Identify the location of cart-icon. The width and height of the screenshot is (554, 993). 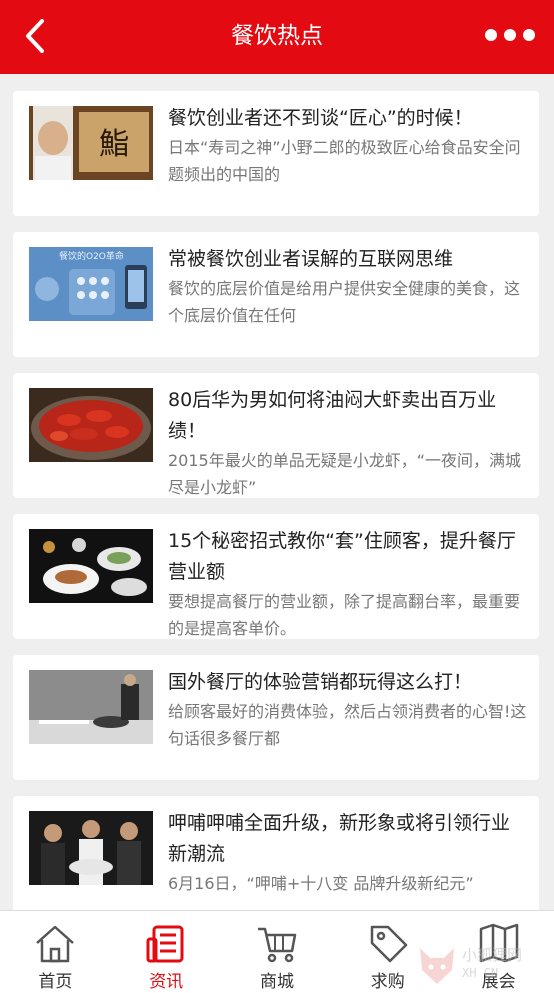
(277, 945).